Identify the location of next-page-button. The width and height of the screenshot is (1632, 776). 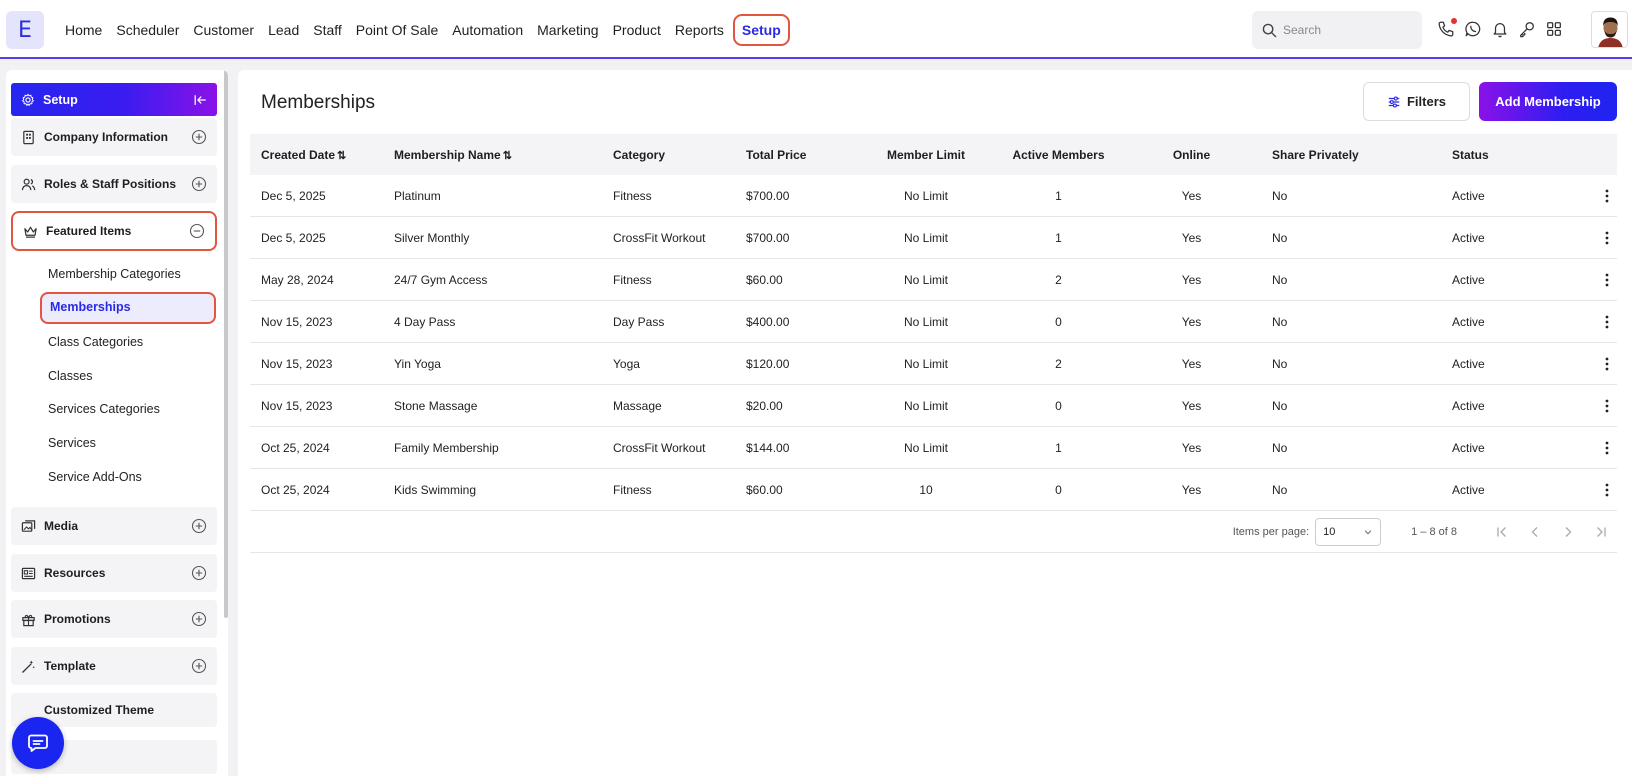
(1567, 532).